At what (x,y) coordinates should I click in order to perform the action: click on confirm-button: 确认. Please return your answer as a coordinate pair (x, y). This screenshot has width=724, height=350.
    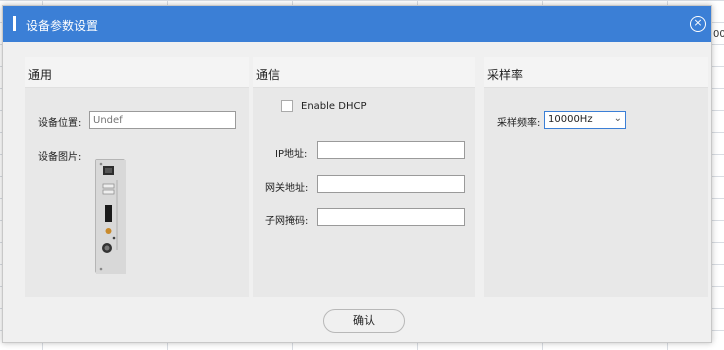
    Looking at the image, I should click on (364, 321).